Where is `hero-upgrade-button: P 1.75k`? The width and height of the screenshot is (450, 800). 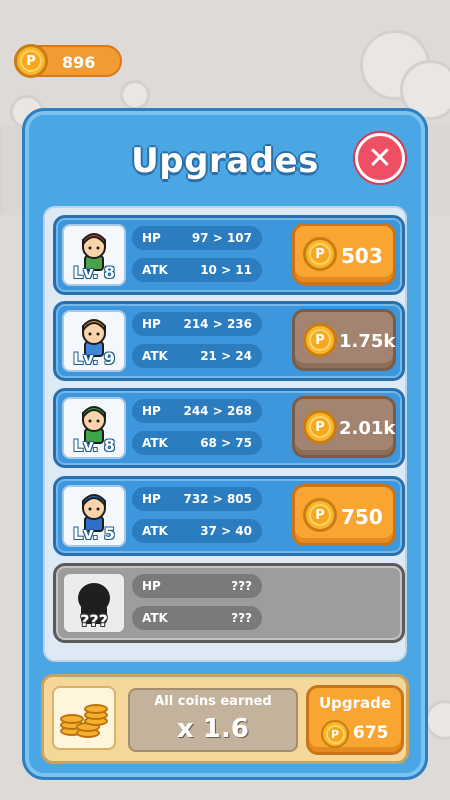 hero-upgrade-button: P 1.75k is located at coordinates (344, 340).